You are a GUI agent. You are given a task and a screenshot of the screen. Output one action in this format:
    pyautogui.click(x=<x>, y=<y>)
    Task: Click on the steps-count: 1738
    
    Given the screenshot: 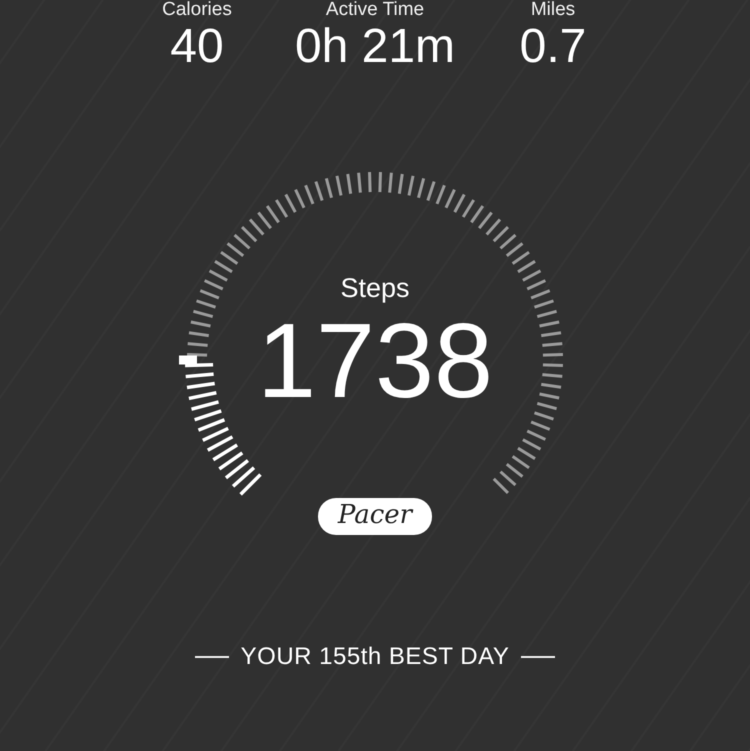 What is the action you would take?
    pyautogui.click(x=375, y=361)
    